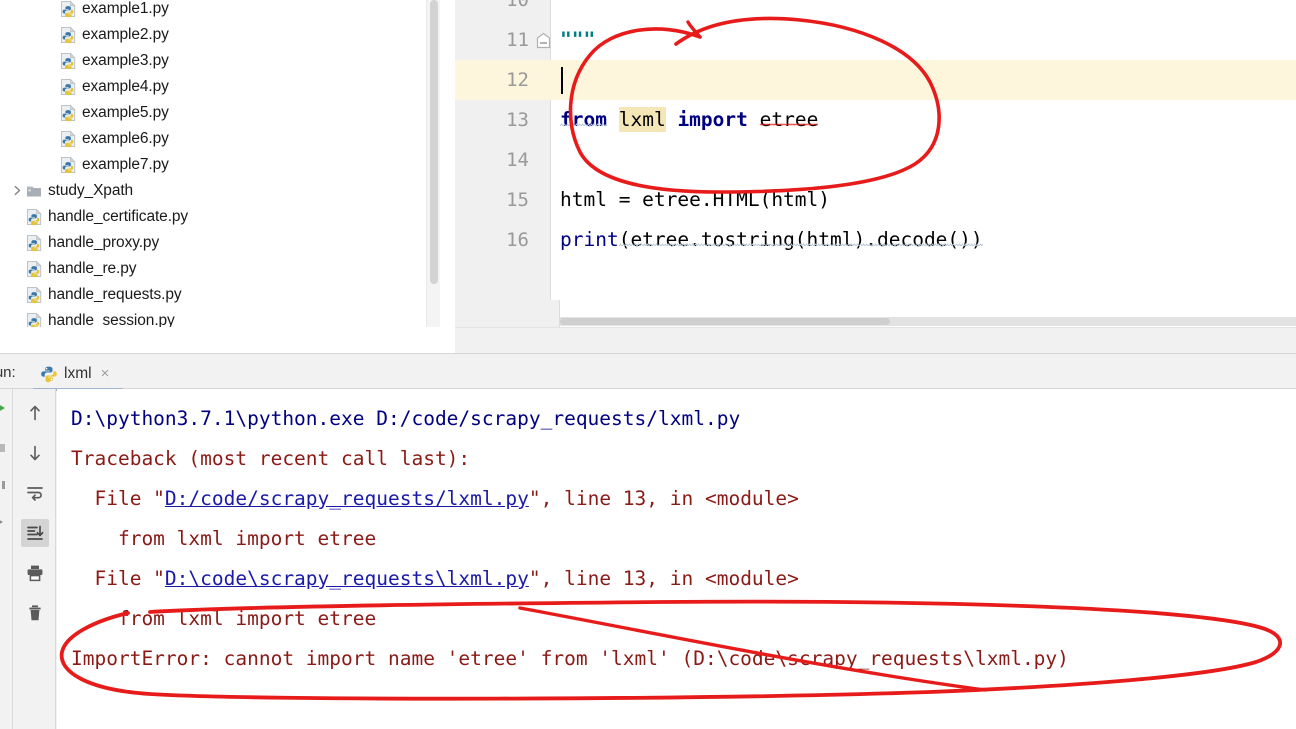  Describe the element at coordinates (712, 119) in the screenshot. I see `keyword-import: import` at that location.